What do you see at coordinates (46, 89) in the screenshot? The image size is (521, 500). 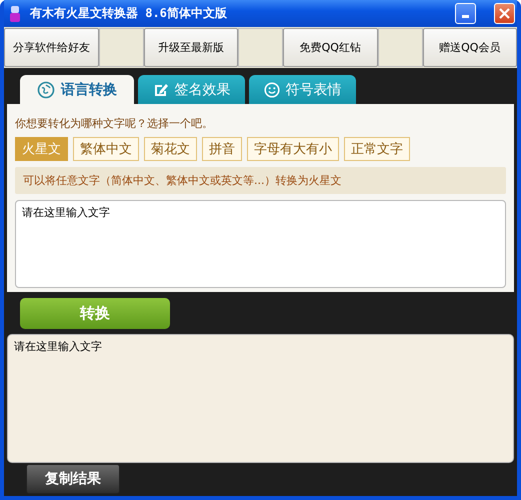 I see `globe-icon` at bounding box center [46, 89].